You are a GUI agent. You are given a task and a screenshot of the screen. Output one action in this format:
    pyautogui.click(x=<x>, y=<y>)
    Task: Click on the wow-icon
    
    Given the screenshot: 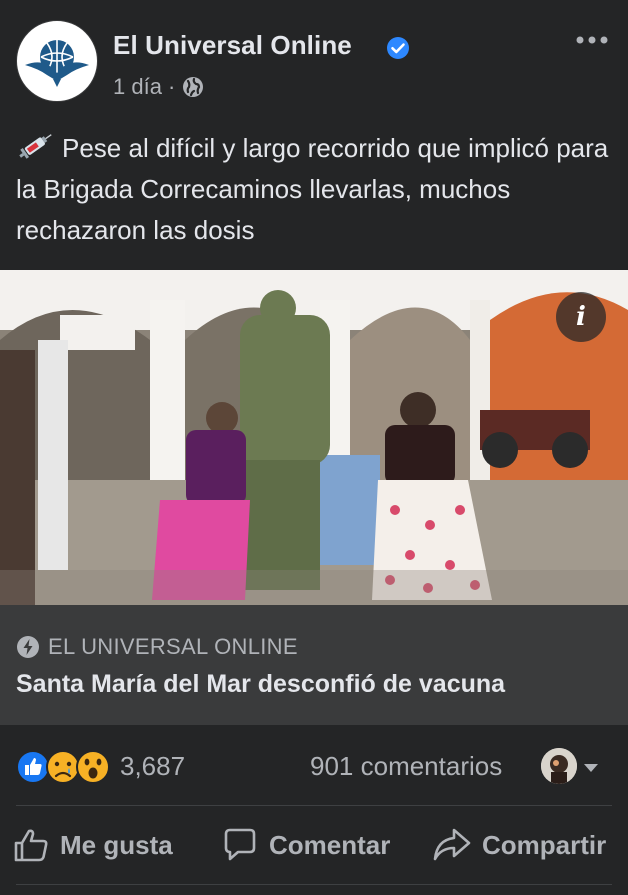 What is the action you would take?
    pyautogui.click(x=93, y=767)
    